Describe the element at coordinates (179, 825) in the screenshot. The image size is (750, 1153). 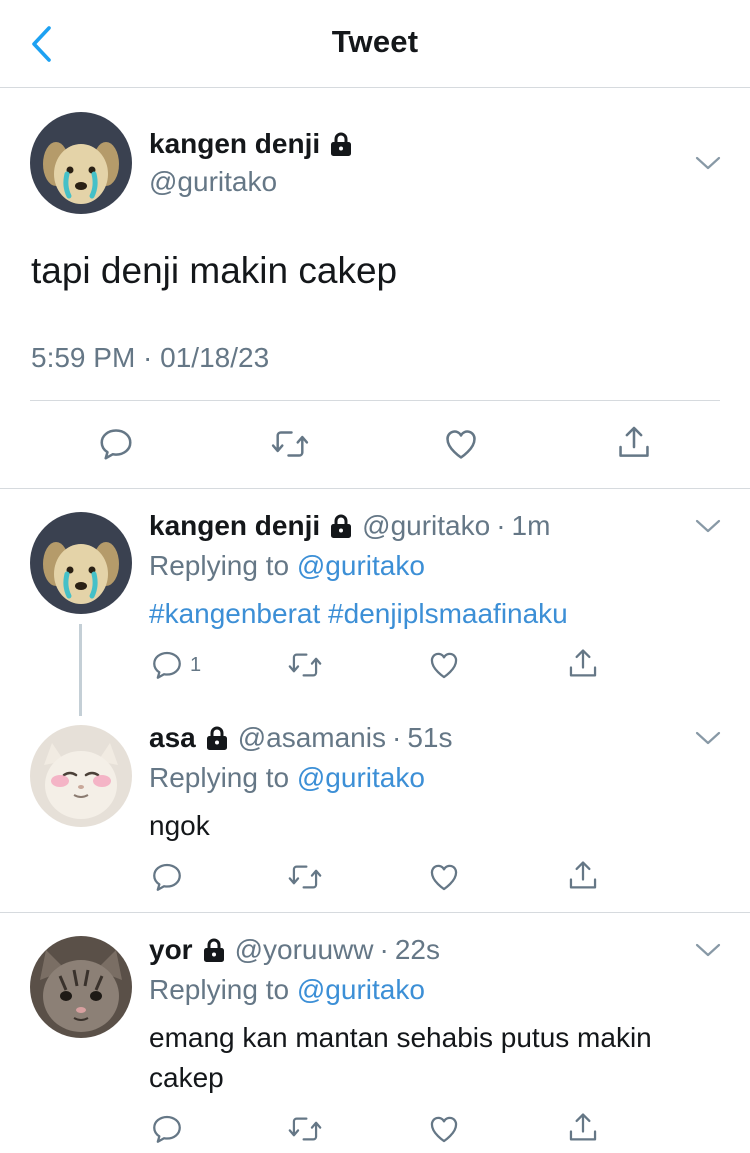
I see `reply-text: ngok` at that location.